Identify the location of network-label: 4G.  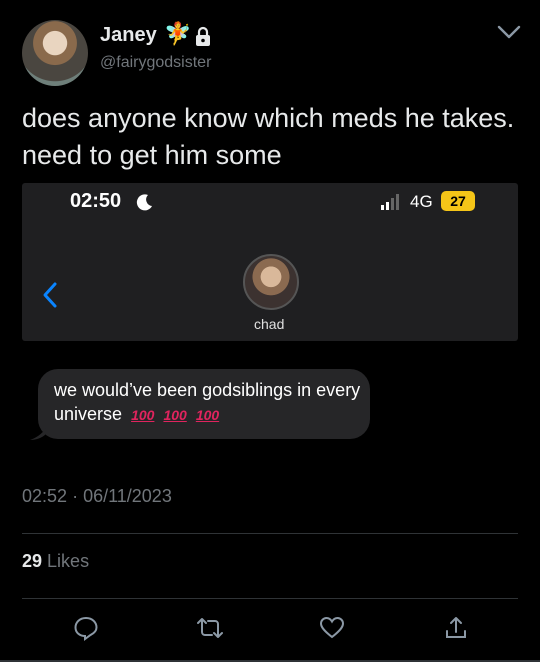
(421, 201).